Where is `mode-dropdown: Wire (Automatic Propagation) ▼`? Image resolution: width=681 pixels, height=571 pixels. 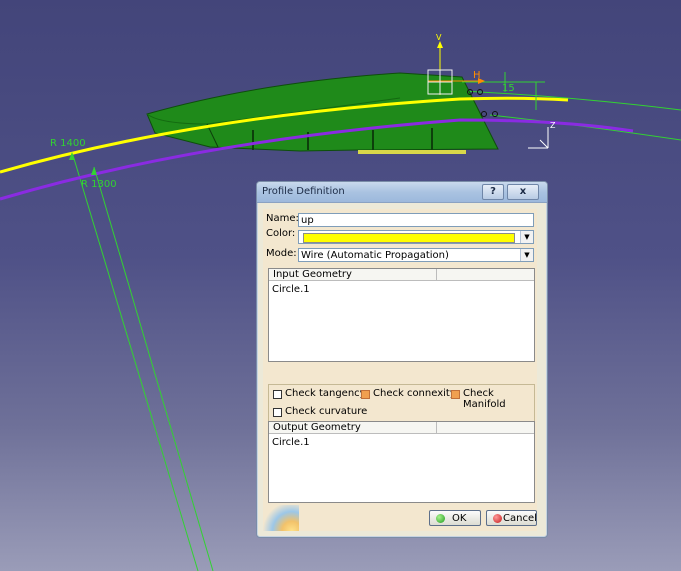
mode-dropdown: Wire (Automatic Propagation) ▼ is located at coordinates (416, 255).